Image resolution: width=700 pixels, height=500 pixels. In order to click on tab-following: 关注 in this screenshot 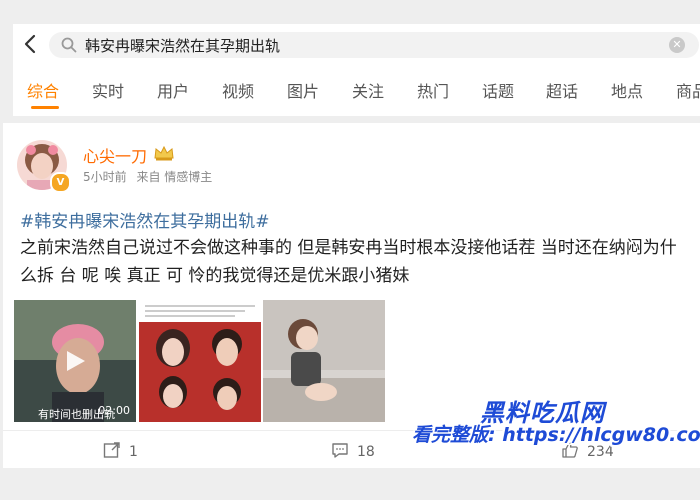, I will do `click(368, 90)`.